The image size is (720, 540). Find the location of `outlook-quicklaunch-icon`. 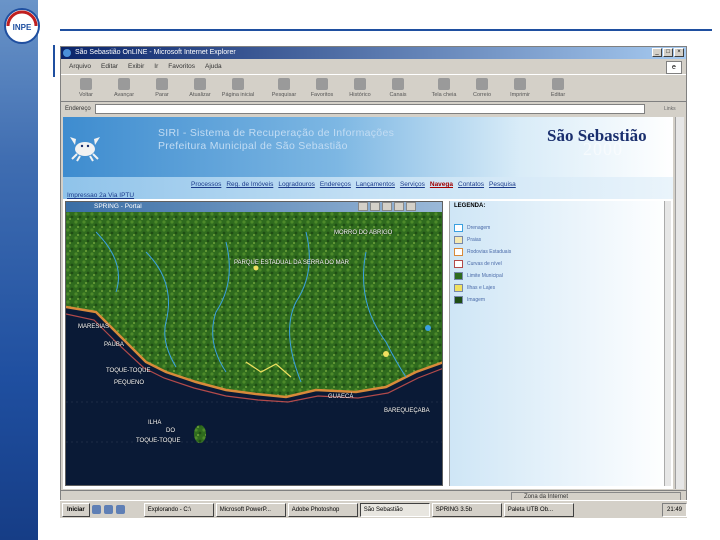

outlook-quicklaunch-icon is located at coordinates (120, 509).